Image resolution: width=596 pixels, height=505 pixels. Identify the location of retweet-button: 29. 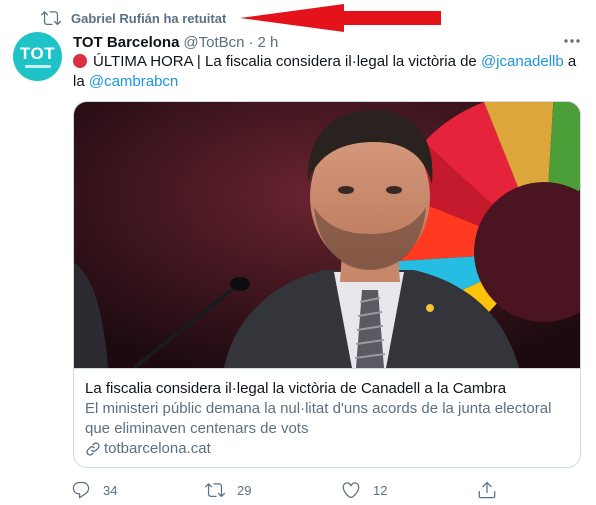
(228, 490).